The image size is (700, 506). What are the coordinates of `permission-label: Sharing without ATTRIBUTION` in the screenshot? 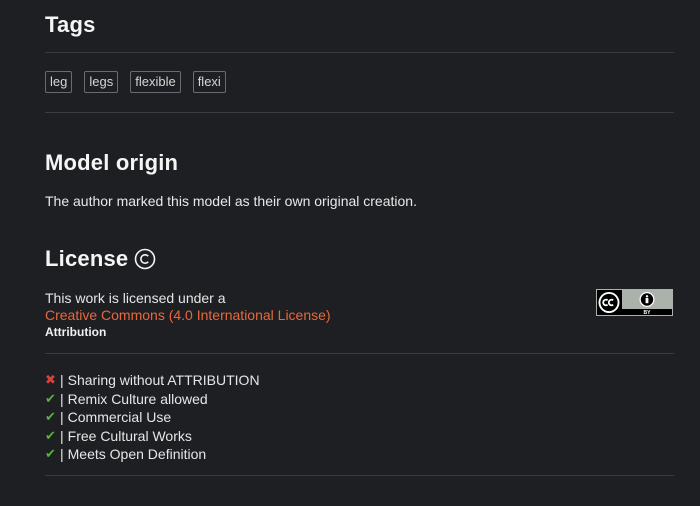 It's located at (163, 380).